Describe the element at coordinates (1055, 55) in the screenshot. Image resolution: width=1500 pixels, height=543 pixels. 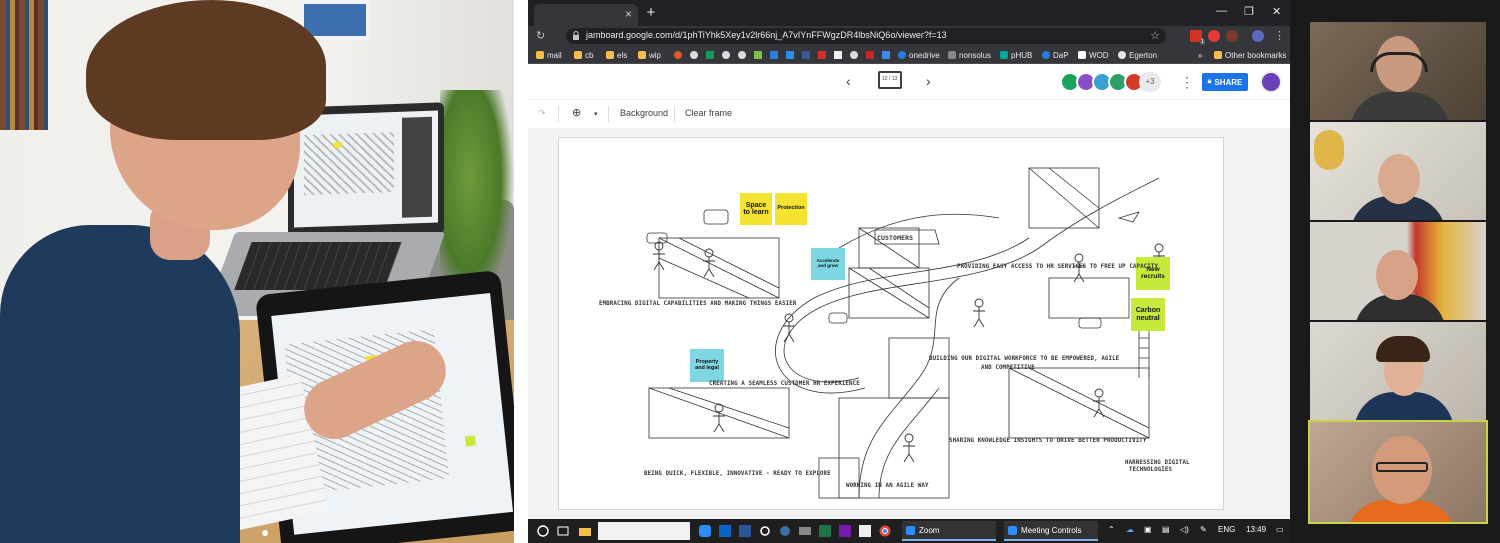
I see `bookmark-dap: DaP` at that location.